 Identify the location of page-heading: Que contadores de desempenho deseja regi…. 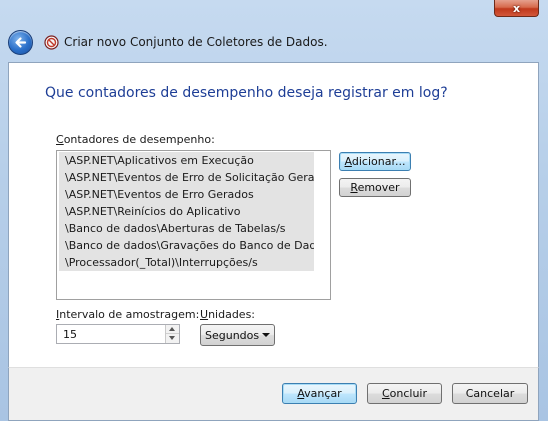
(246, 93).